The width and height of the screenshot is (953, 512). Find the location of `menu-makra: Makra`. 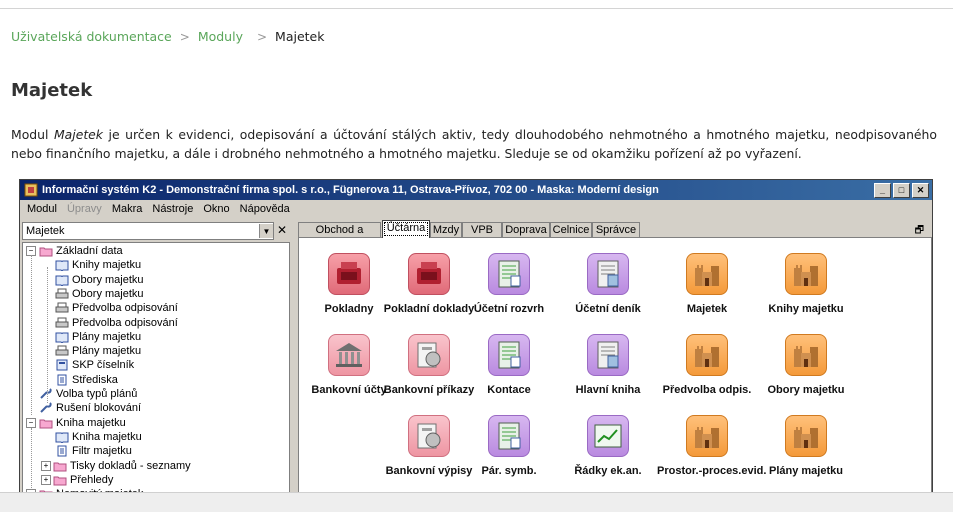

menu-makra: Makra is located at coordinates (127, 209).